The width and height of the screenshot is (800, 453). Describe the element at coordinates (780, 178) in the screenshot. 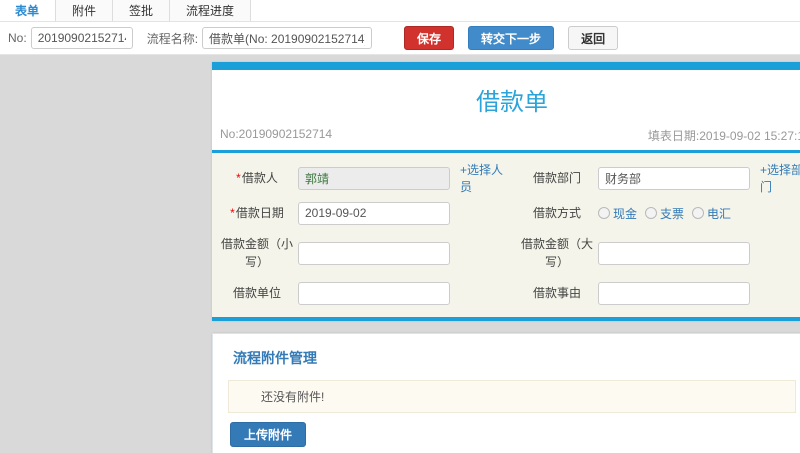

I see `select-department-link: +选择部门` at that location.